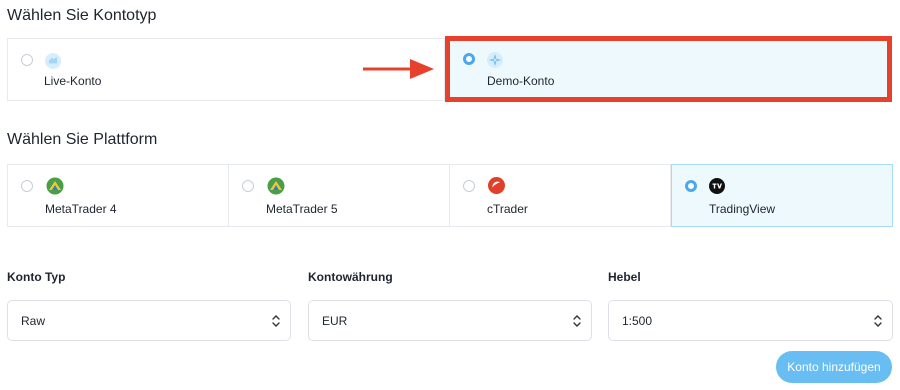 Image resolution: width=900 pixels, height=390 pixels. Describe the element at coordinates (560, 195) in the screenshot. I see `platform-option-ctrader: cTrader` at that location.